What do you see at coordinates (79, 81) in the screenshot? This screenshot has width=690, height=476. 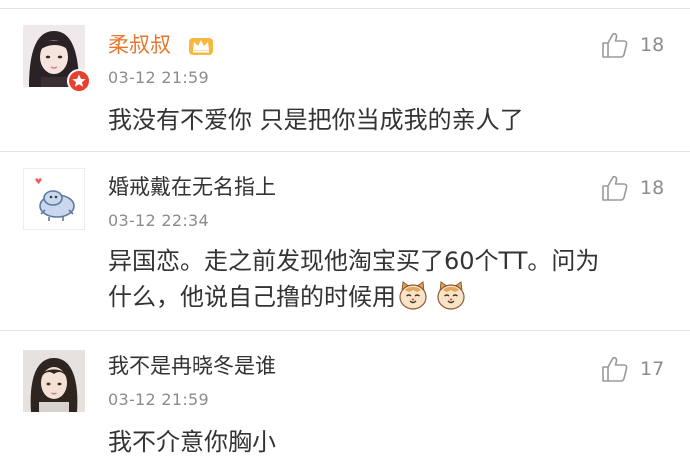 I see `verified-star-badge` at bounding box center [79, 81].